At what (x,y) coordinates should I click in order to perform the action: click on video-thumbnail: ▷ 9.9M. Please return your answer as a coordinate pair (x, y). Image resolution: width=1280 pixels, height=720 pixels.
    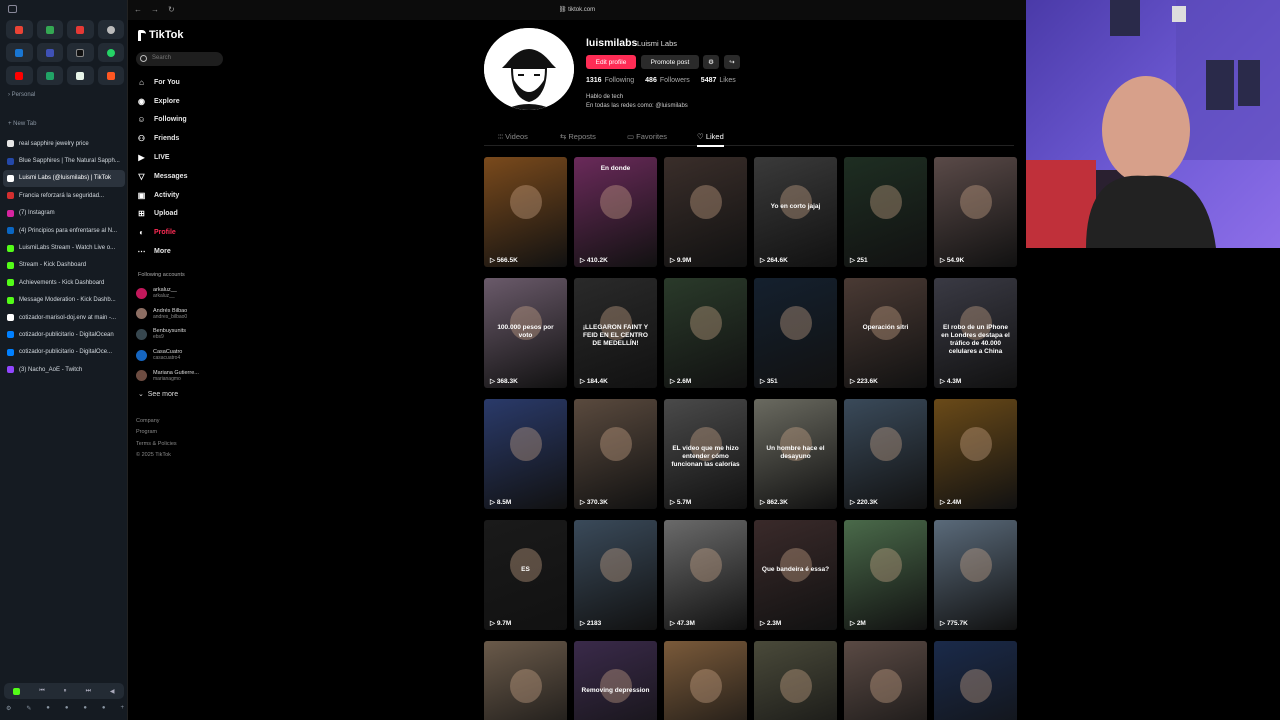
    Looking at the image, I should click on (705, 212).